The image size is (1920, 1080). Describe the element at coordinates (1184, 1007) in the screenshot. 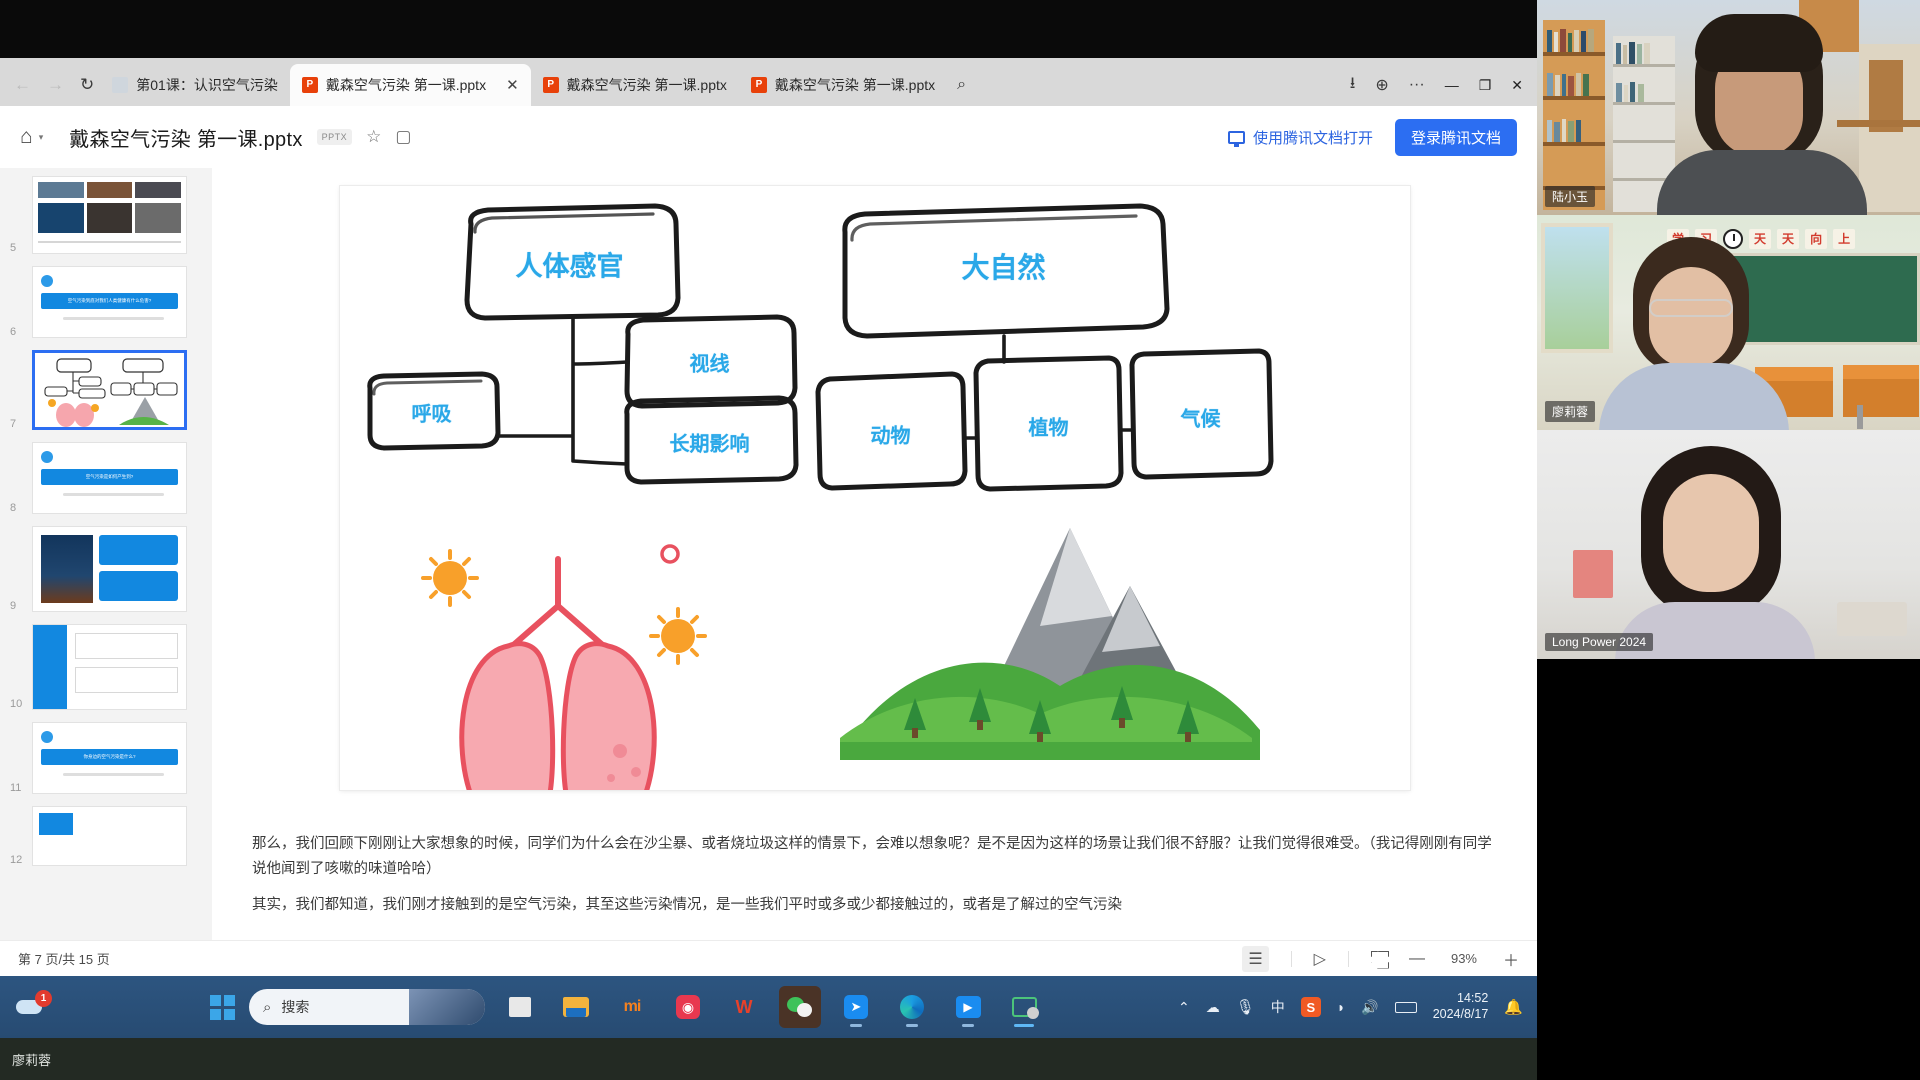

I see `tray-expand-icon: ⌃` at that location.